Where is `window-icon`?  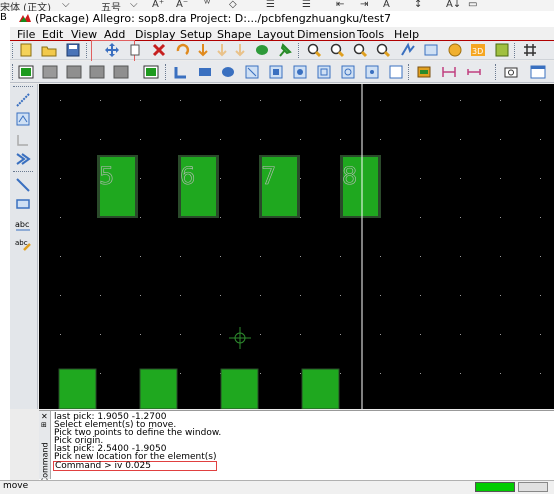 window-icon is located at coordinates (538, 72).